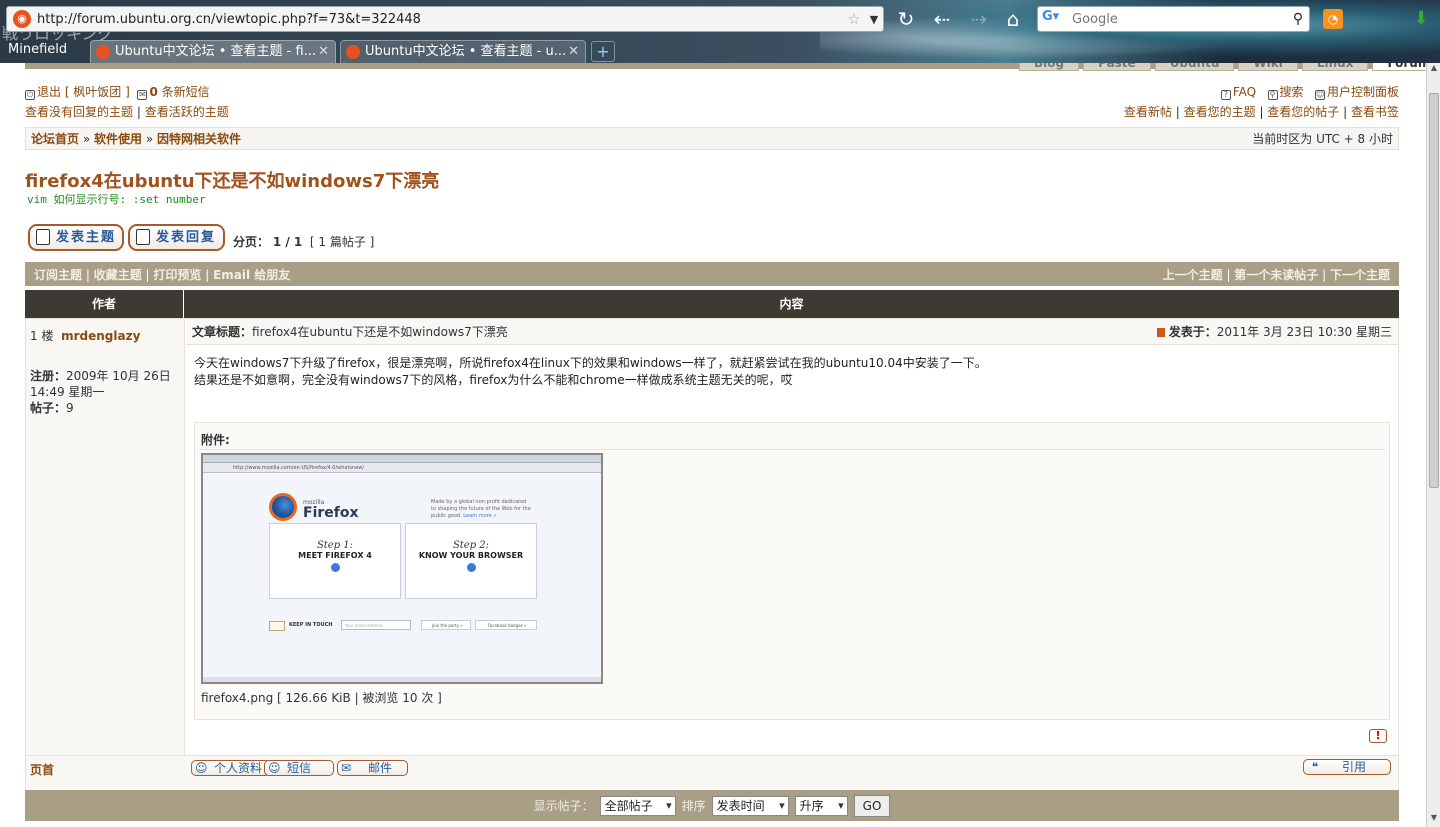 The image size is (1440, 827). I want to click on logout-link: 退出 [ 枫叶饭团 ], so click(83, 92).